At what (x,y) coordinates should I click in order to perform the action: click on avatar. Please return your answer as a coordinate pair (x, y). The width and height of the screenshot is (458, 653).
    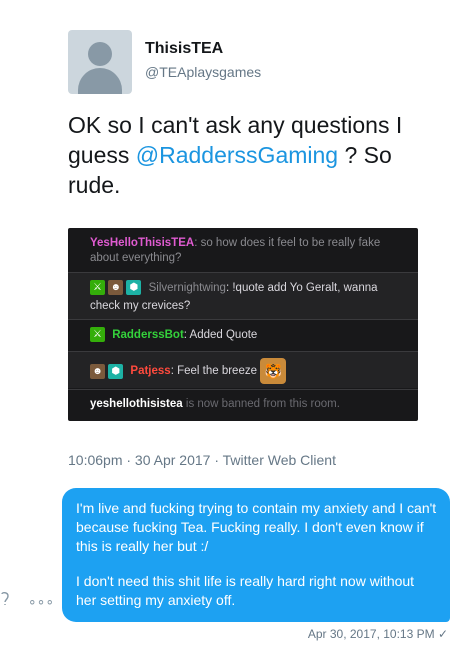
    Looking at the image, I should click on (100, 62).